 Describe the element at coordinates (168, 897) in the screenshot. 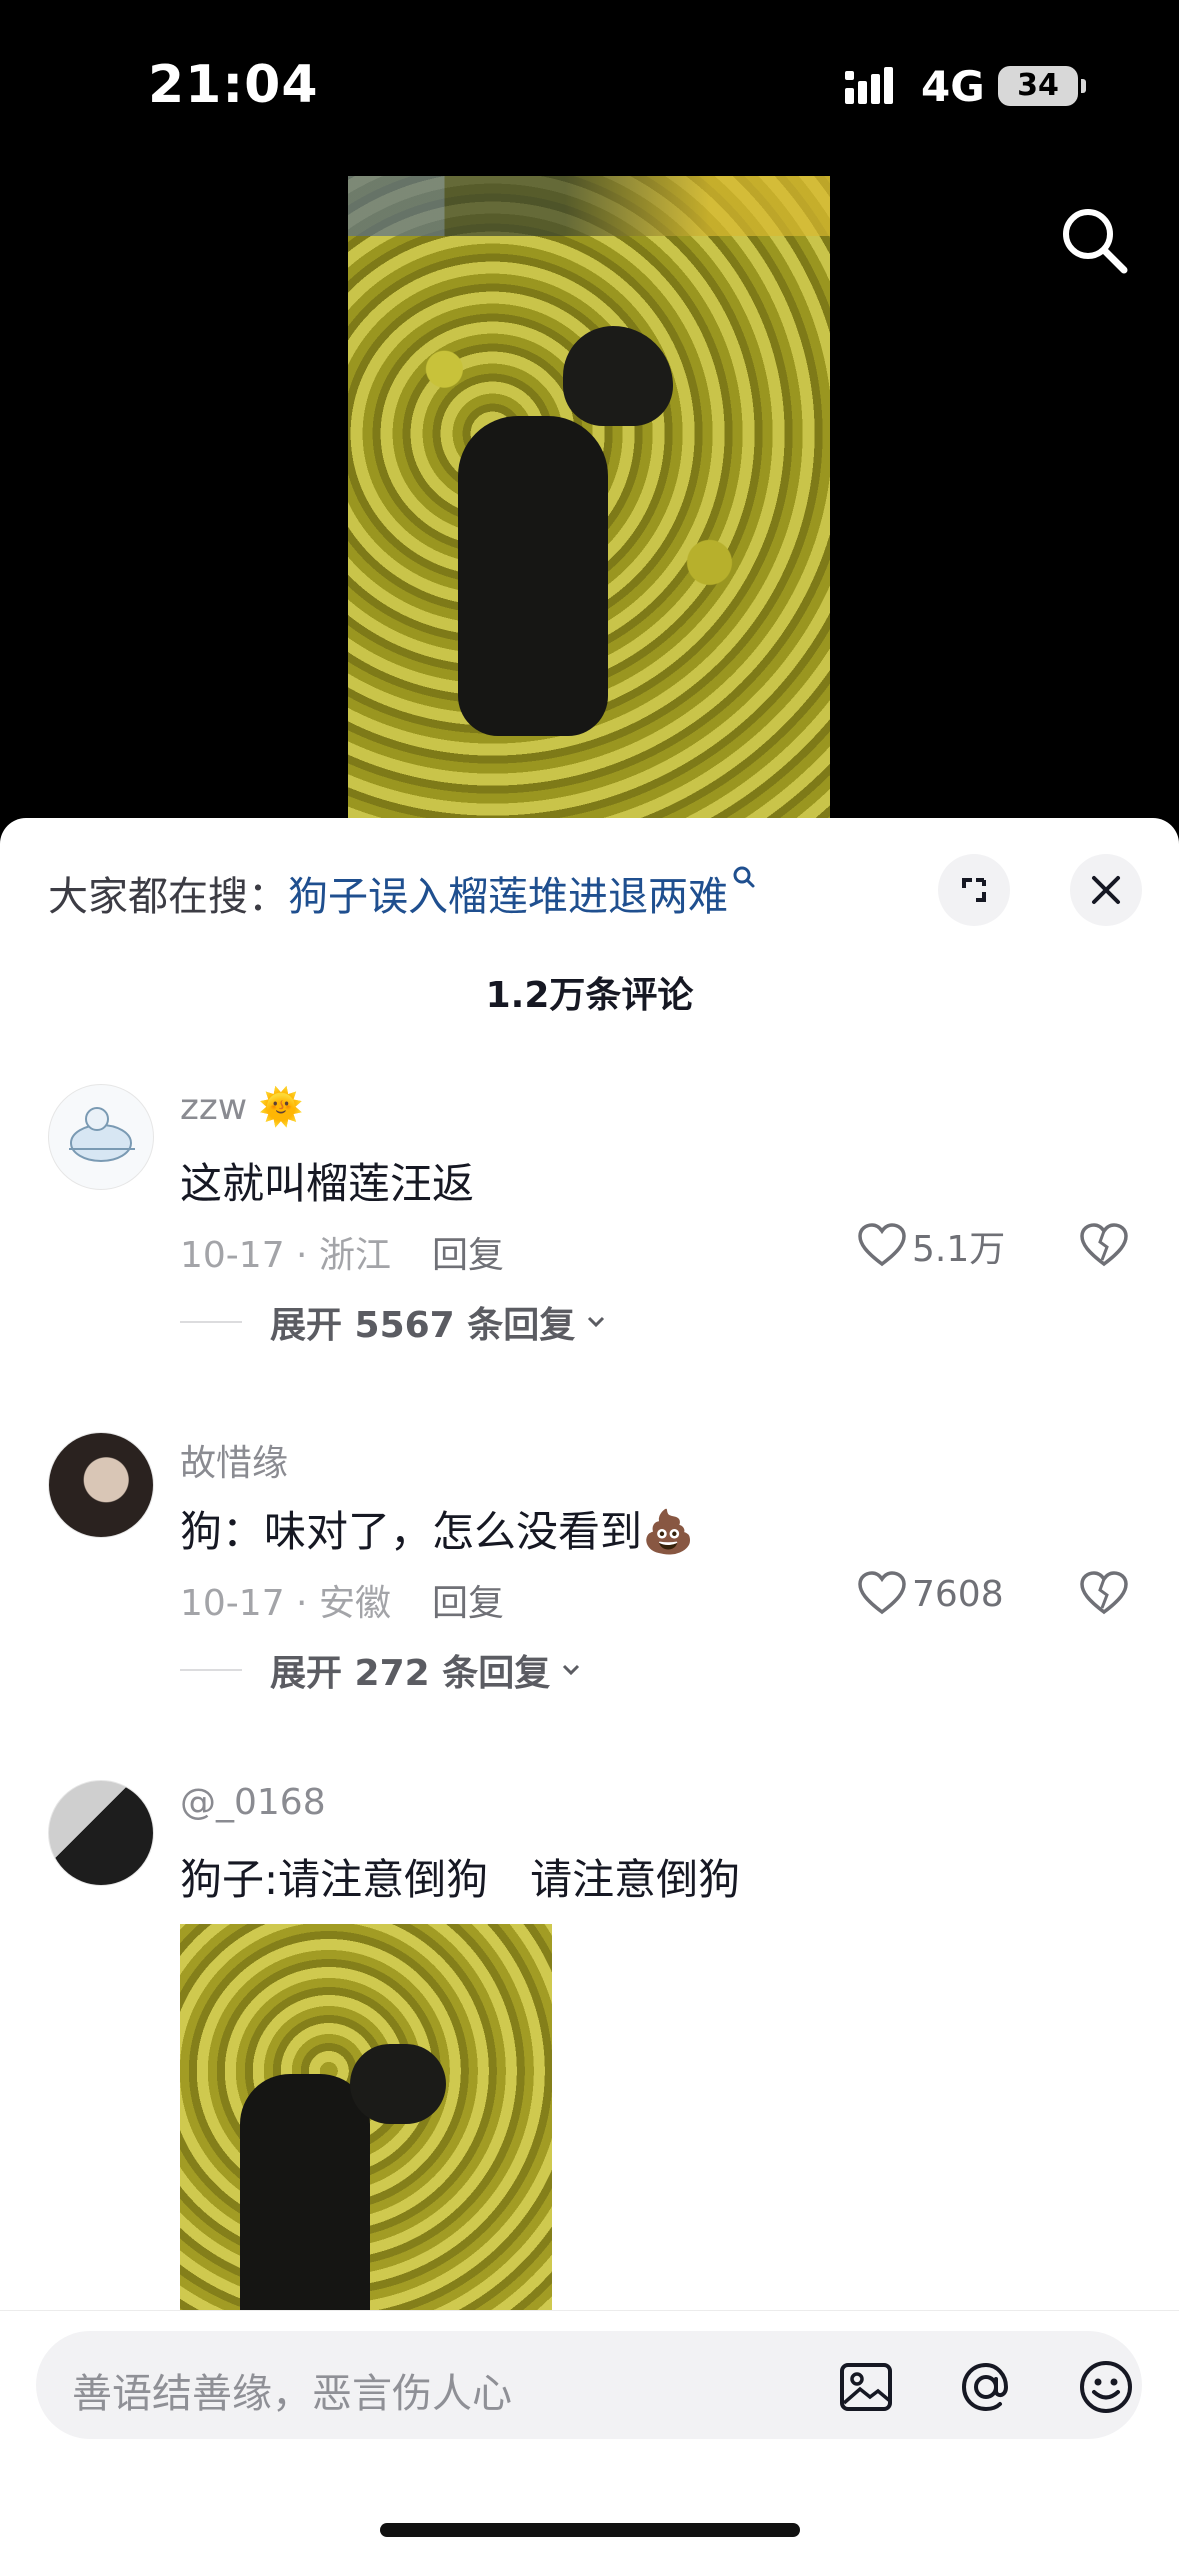

I see `search-suggestion-prefix: 大家都在搜：` at that location.